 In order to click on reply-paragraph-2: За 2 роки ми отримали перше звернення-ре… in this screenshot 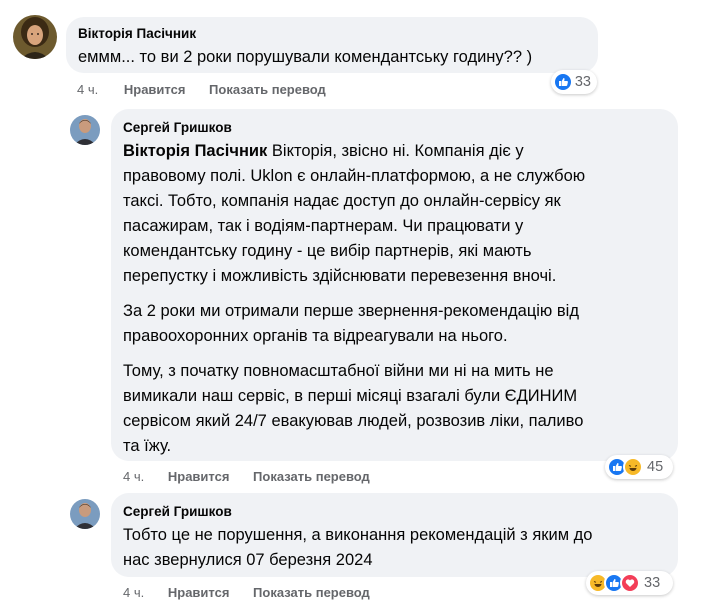, I will do `click(394, 324)`.